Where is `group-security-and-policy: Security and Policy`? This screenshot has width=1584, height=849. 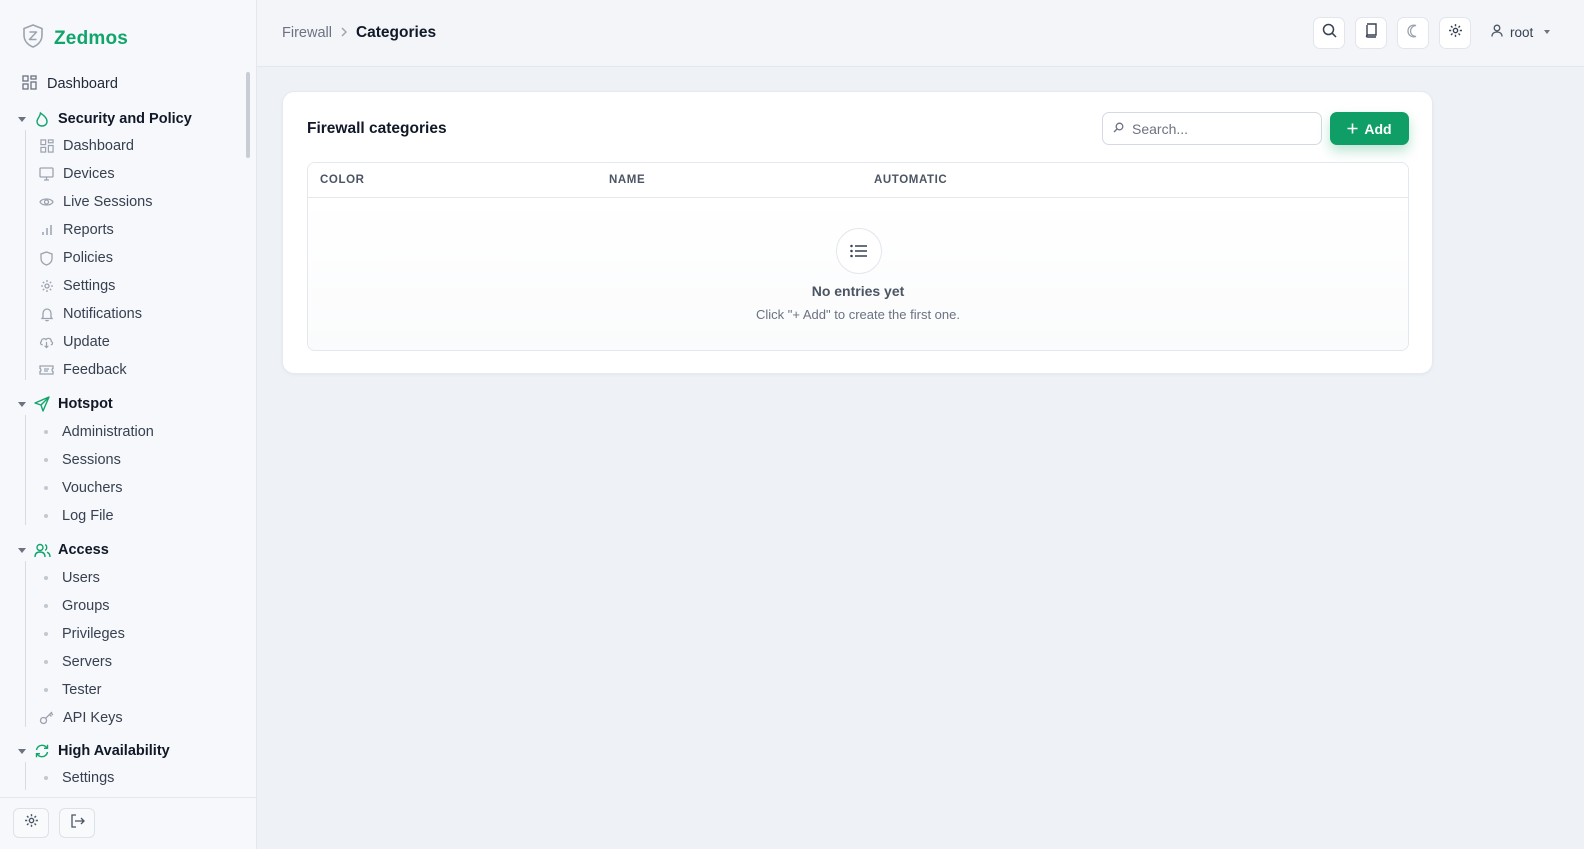
group-security-and-policy: Security and Policy is located at coordinates (105, 119).